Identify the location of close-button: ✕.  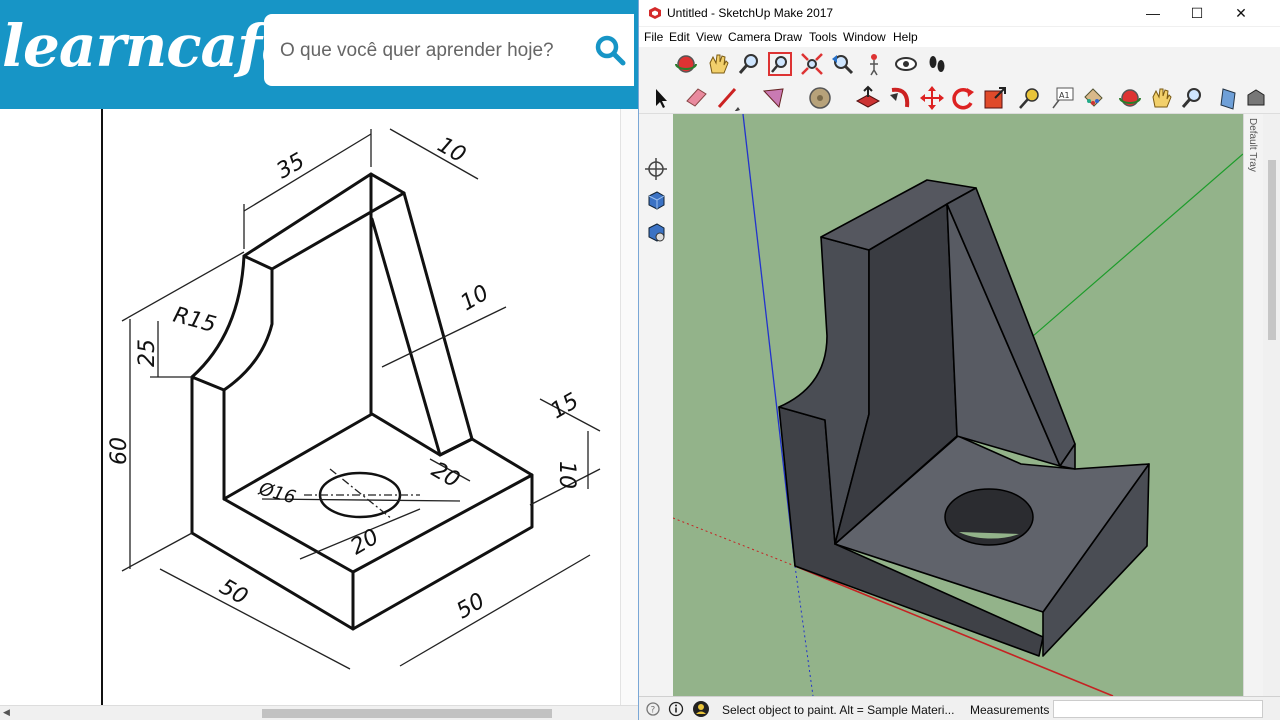
(1241, 13).